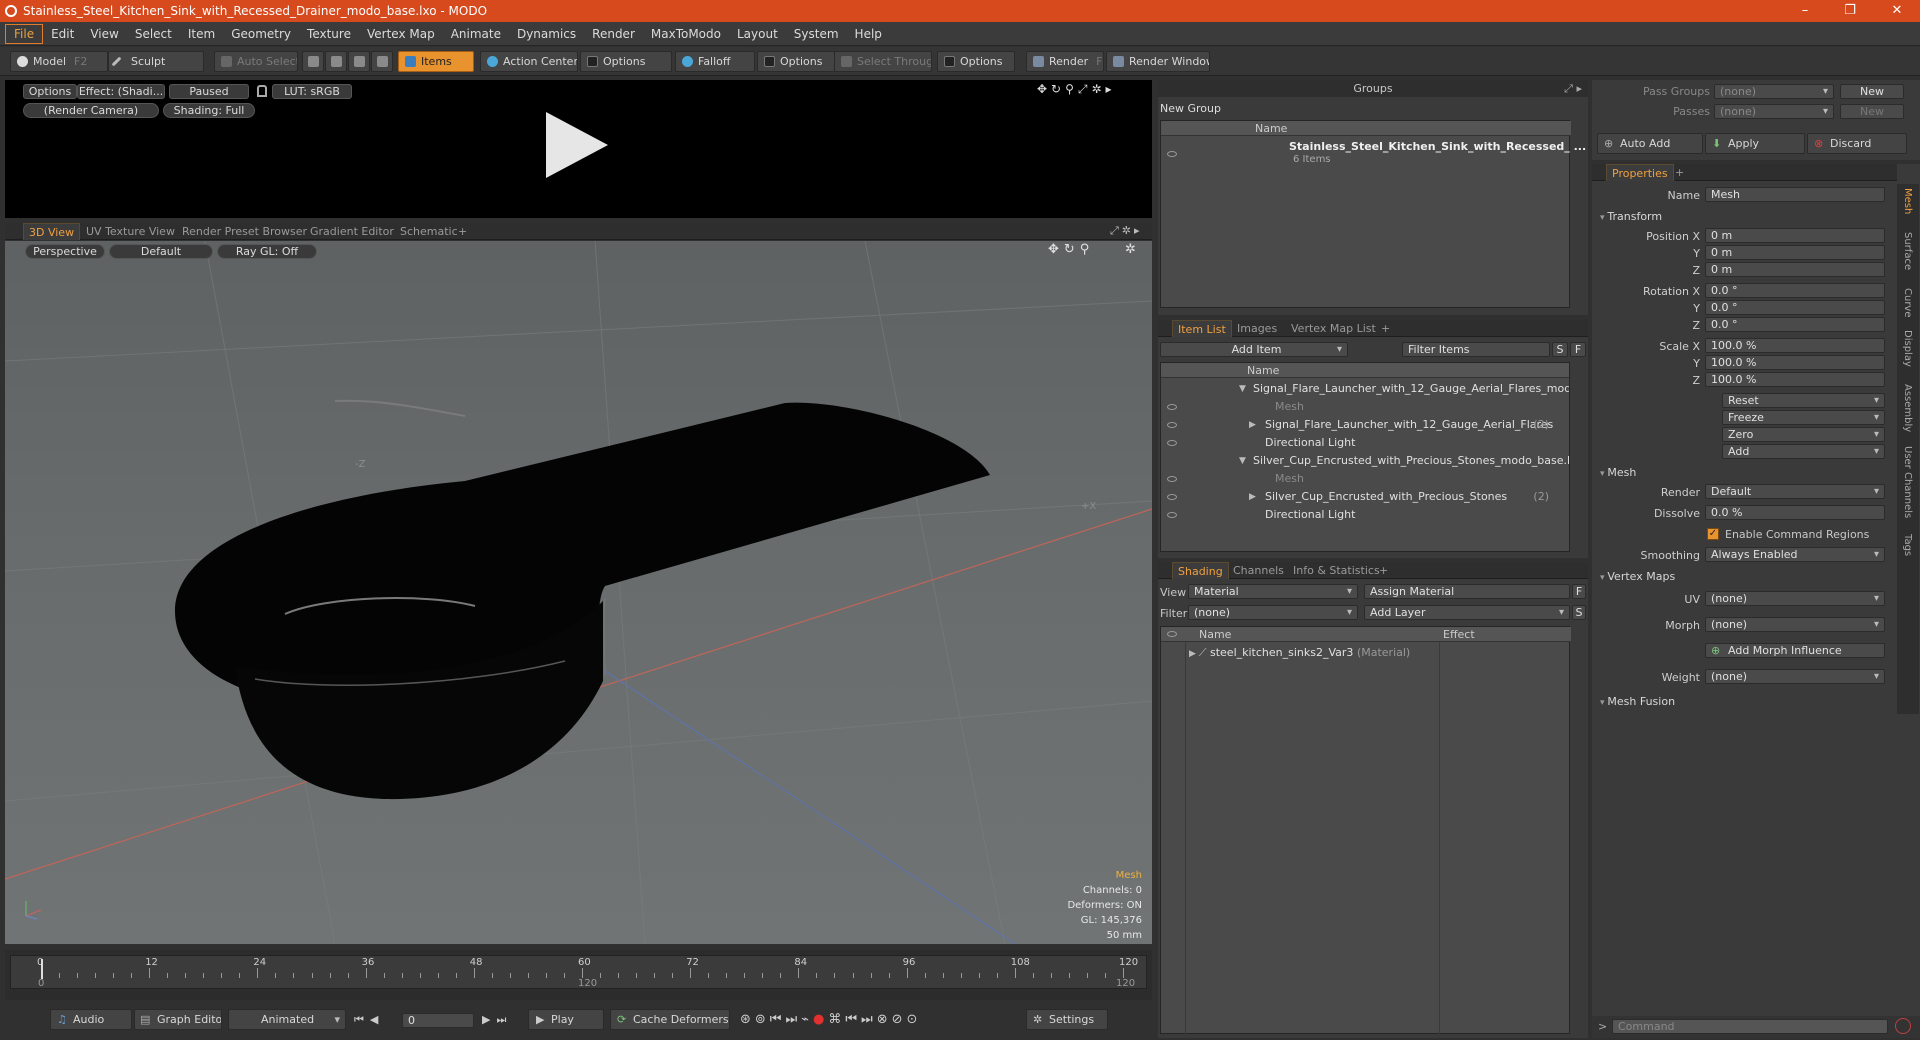 The height and width of the screenshot is (1040, 1920). What do you see at coordinates (261, 34) in the screenshot?
I see `menu-geometry: Geometry` at bounding box center [261, 34].